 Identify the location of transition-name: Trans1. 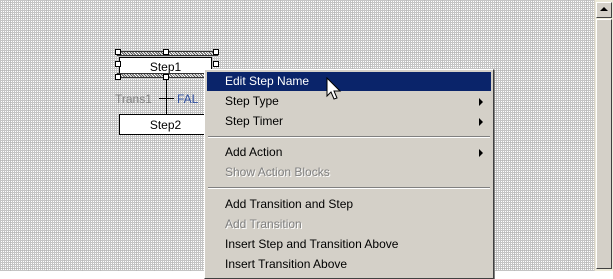
(133, 99).